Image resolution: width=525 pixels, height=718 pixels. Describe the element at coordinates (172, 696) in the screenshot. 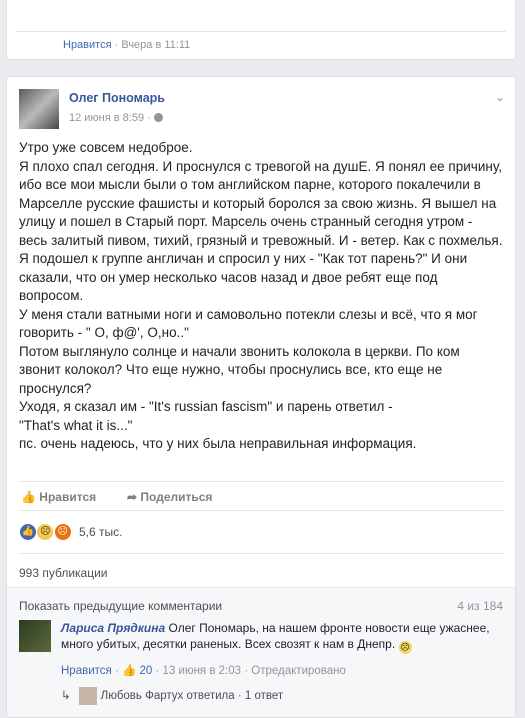

I see `reply-summary: ↳ Любовь Фартух ответила · 1 ответ` at that location.